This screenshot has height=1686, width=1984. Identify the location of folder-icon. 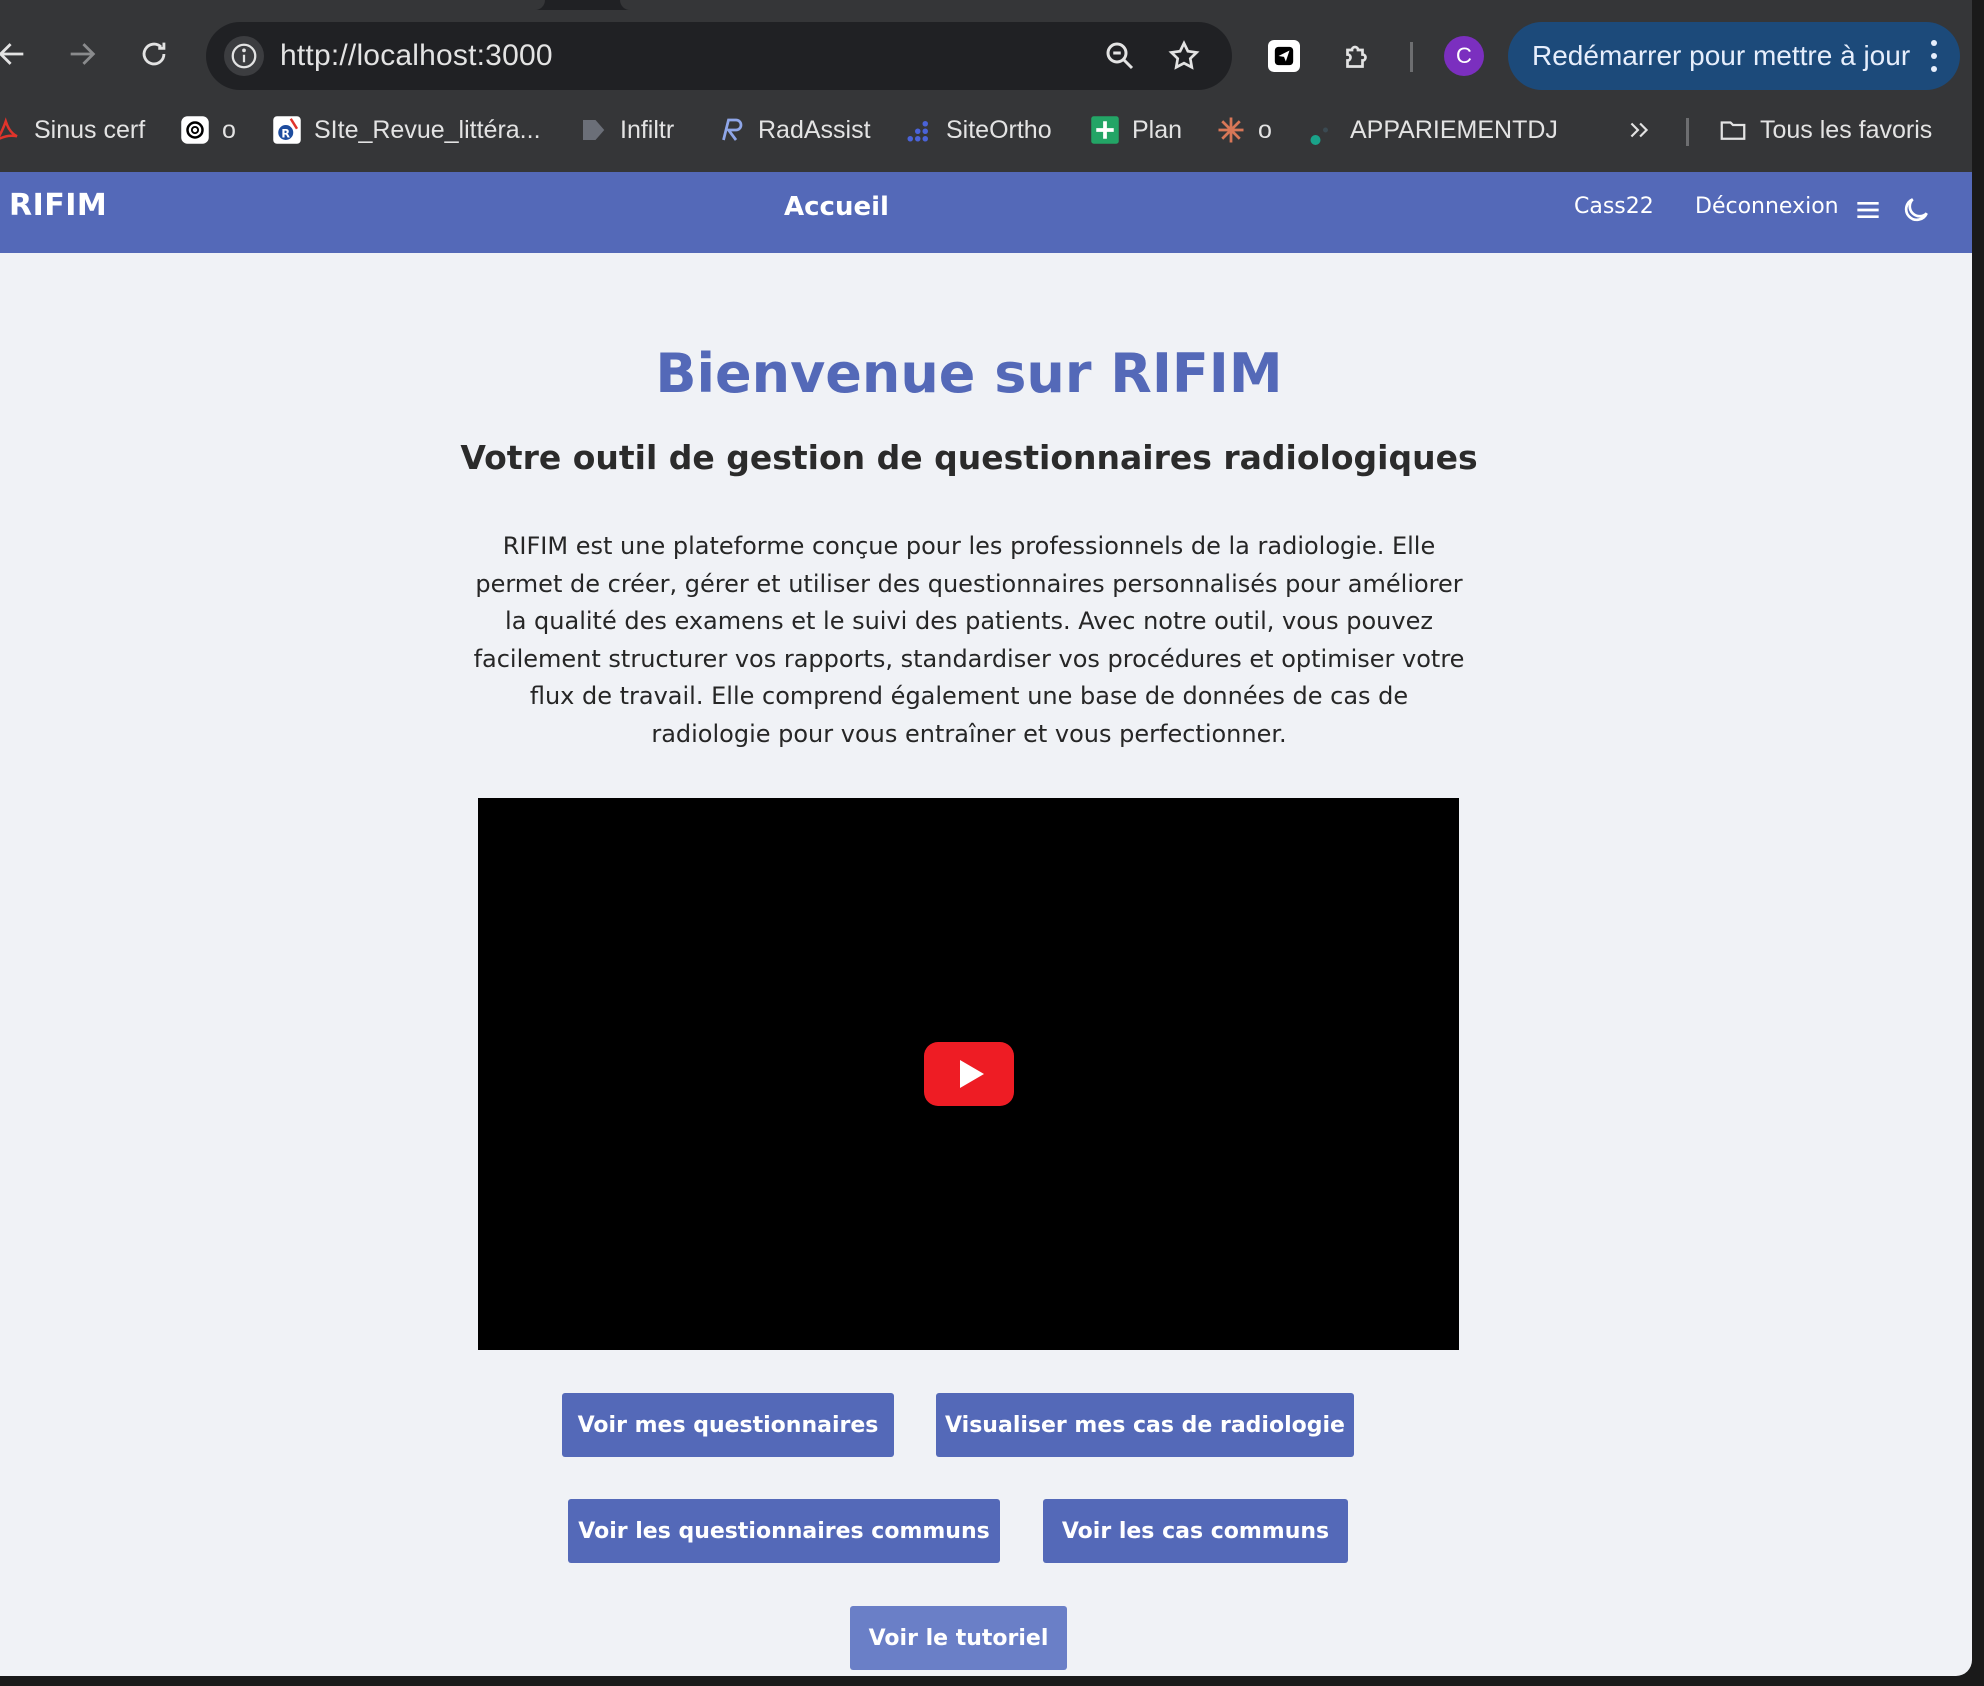
(1733, 130).